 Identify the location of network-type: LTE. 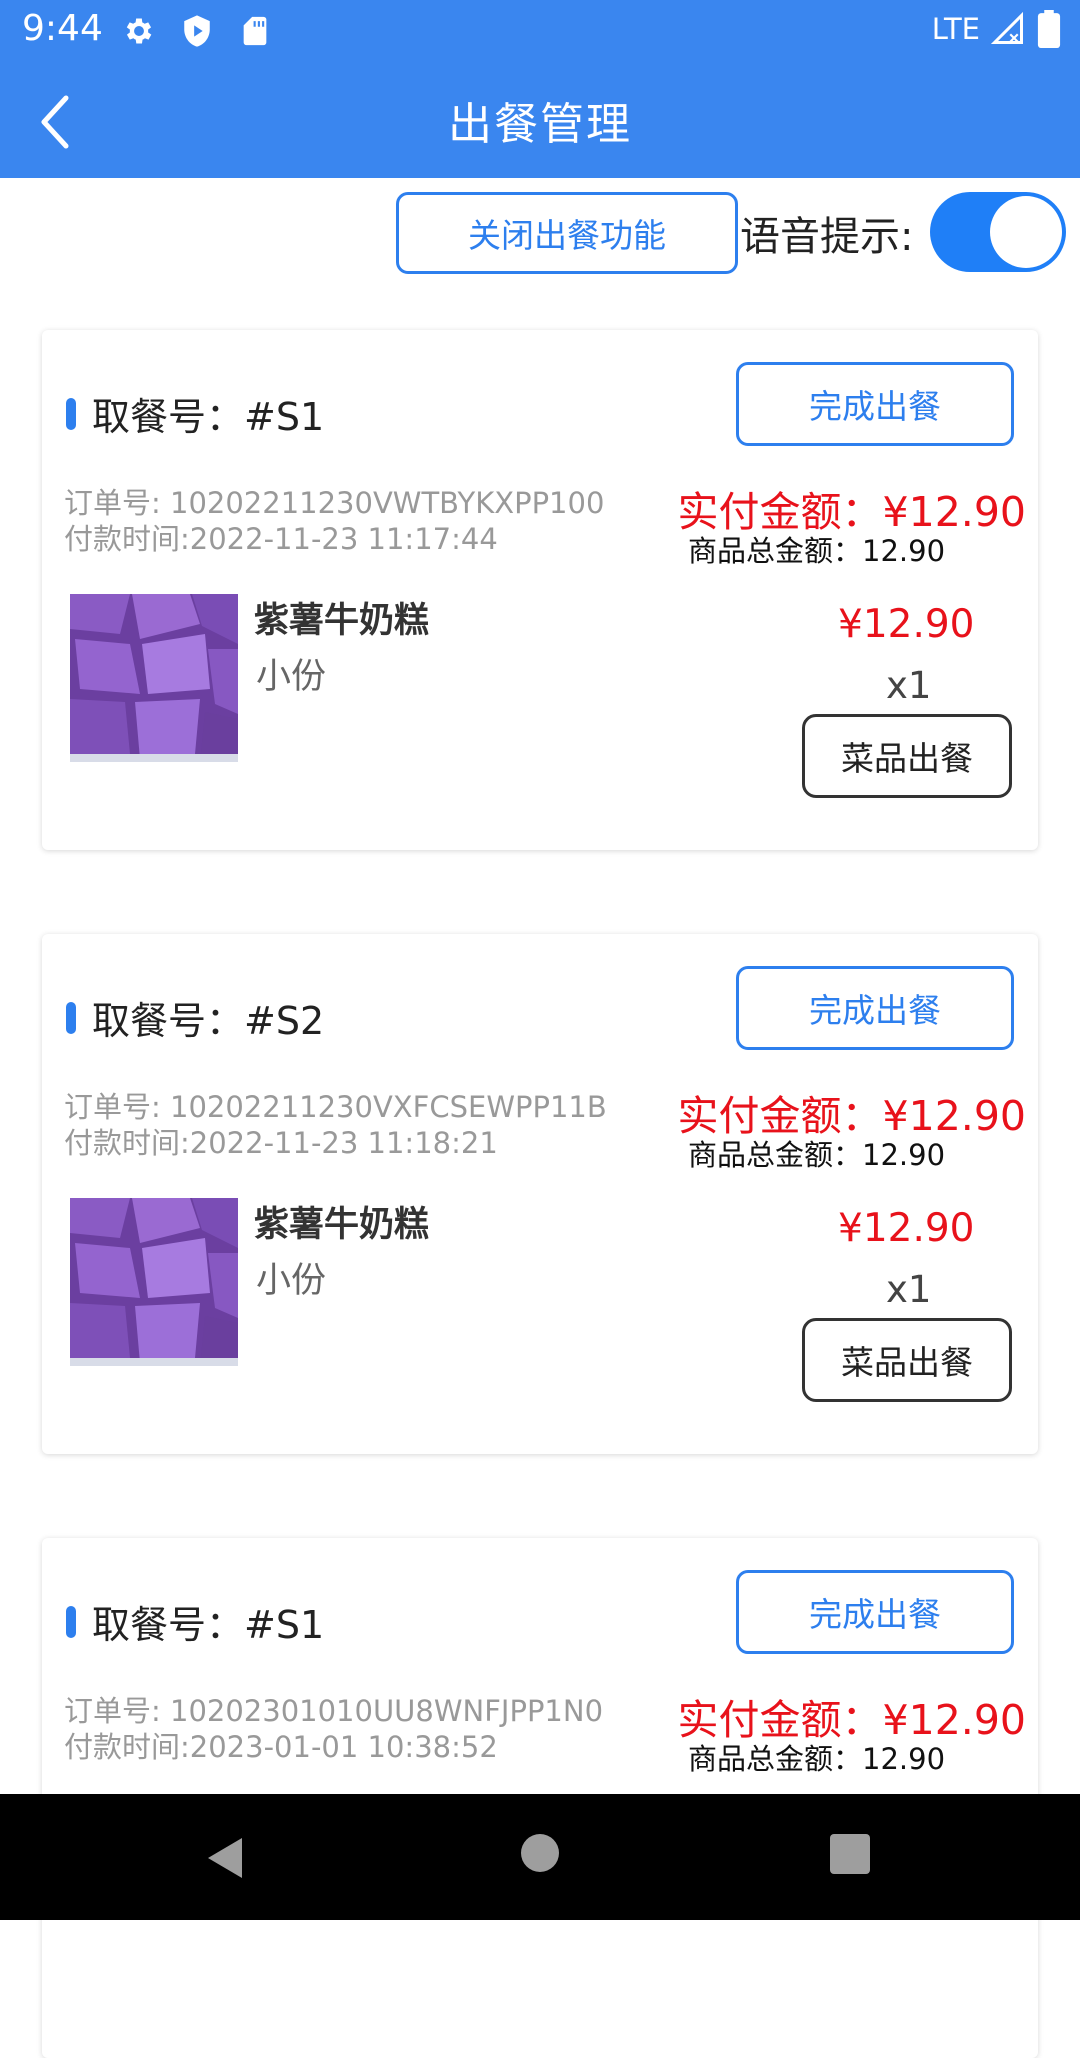
(955, 29).